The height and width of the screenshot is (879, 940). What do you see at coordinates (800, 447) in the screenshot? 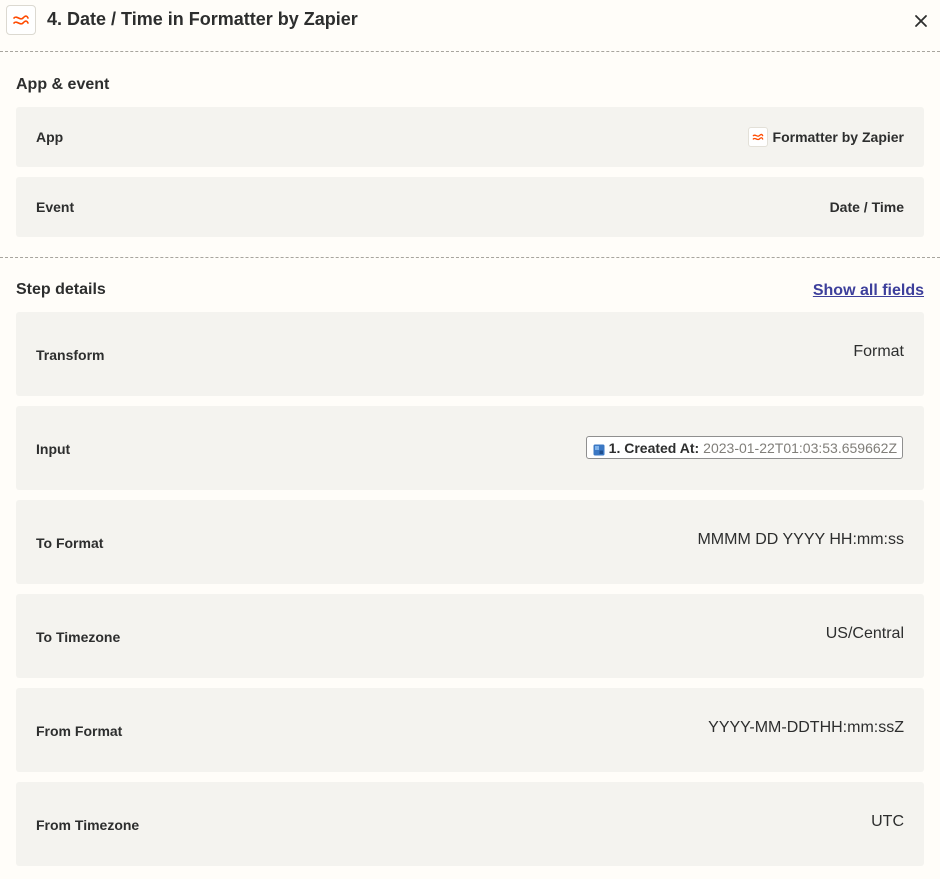
I see `pill-field-value: 2023-01-22T01:03:53.659662Z` at bounding box center [800, 447].